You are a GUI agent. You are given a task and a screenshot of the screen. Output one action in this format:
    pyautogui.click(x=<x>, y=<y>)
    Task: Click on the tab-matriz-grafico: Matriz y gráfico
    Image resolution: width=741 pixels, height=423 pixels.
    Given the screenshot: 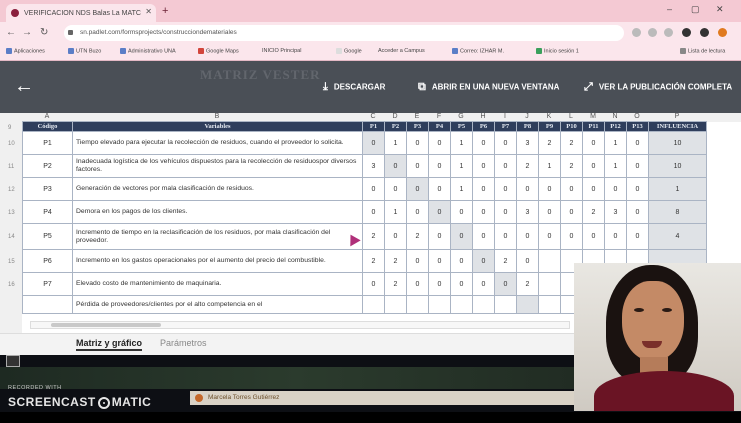 What is the action you would take?
    pyautogui.click(x=109, y=344)
    